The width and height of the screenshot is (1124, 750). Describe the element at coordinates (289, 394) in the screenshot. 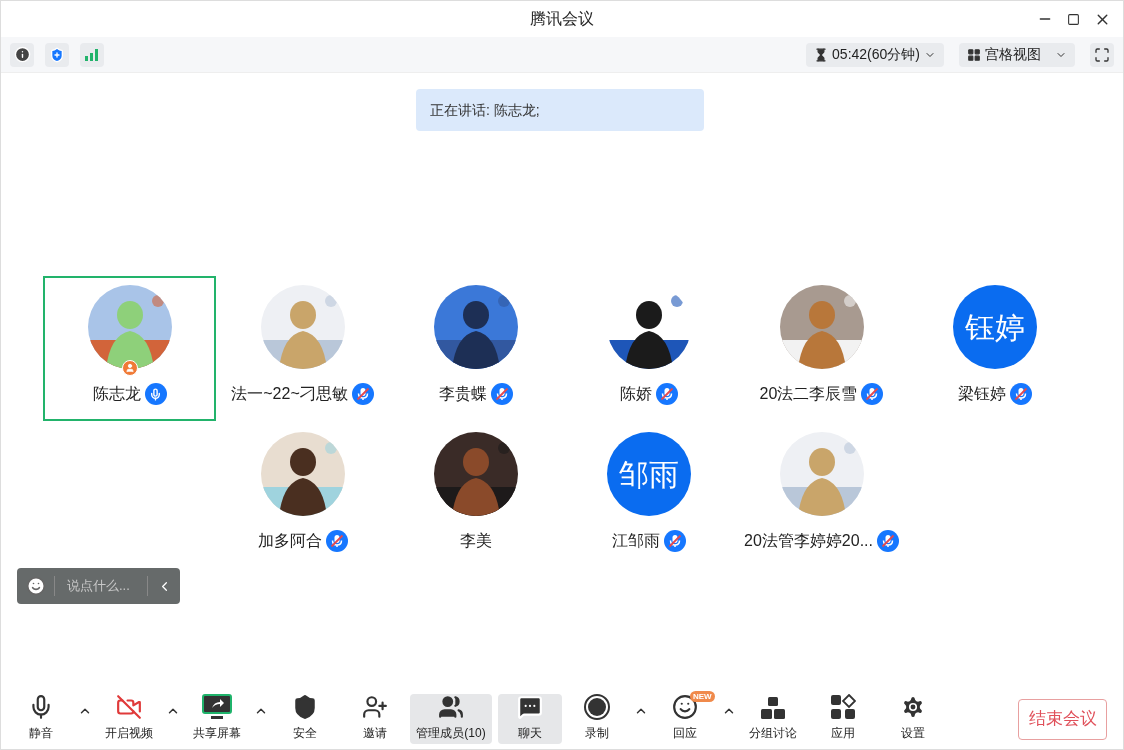

I see `participant-name: 法一~22~刁思敏` at that location.